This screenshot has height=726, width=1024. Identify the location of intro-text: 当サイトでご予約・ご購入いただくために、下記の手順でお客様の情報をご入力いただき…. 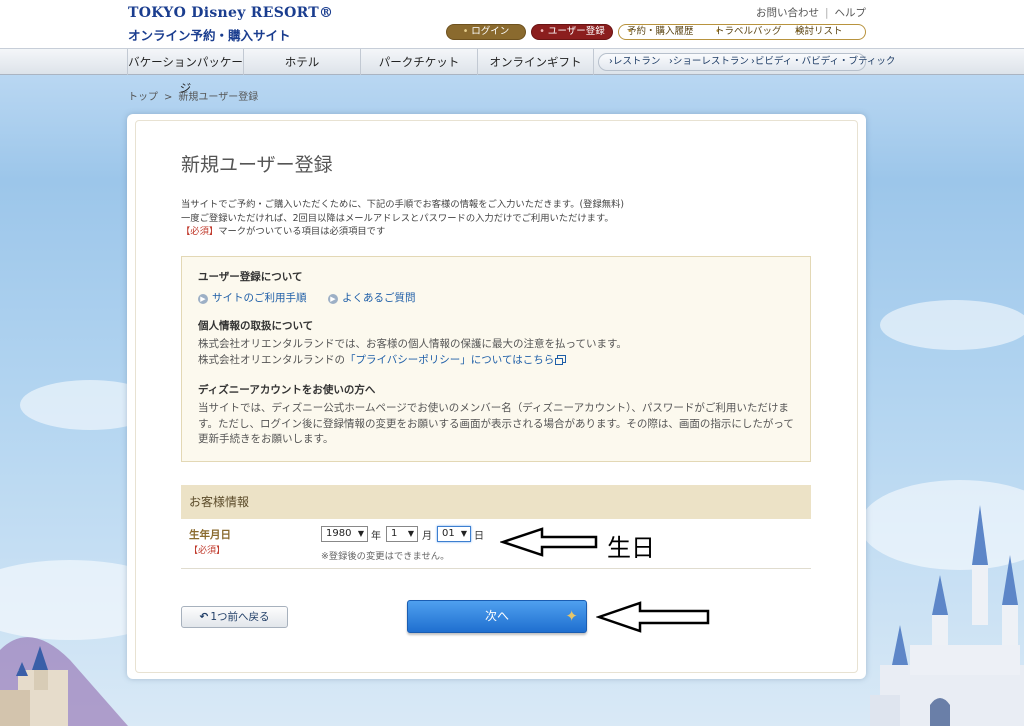
(402, 218).